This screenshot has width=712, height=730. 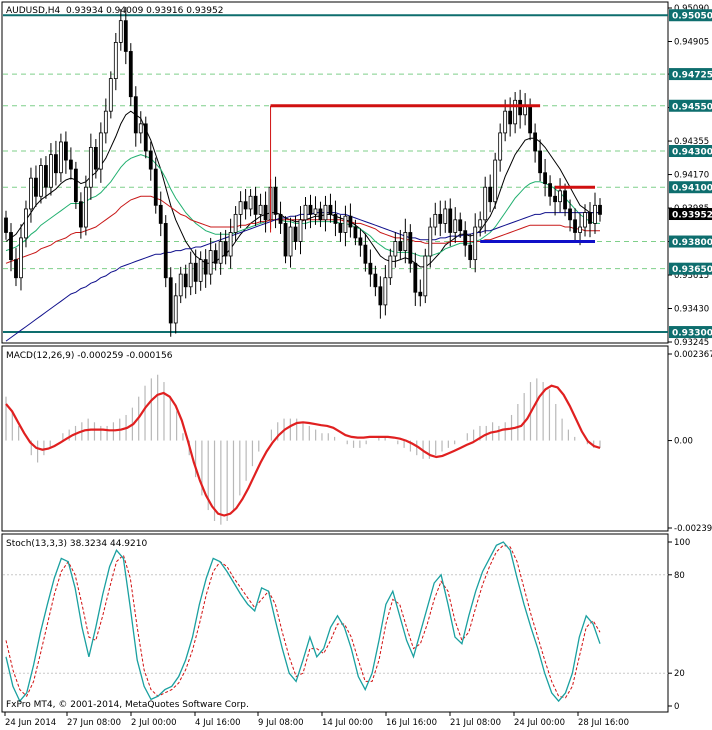 What do you see at coordinates (679, 576) in the screenshot?
I see `stoch-tick-label-1: 80` at bounding box center [679, 576].